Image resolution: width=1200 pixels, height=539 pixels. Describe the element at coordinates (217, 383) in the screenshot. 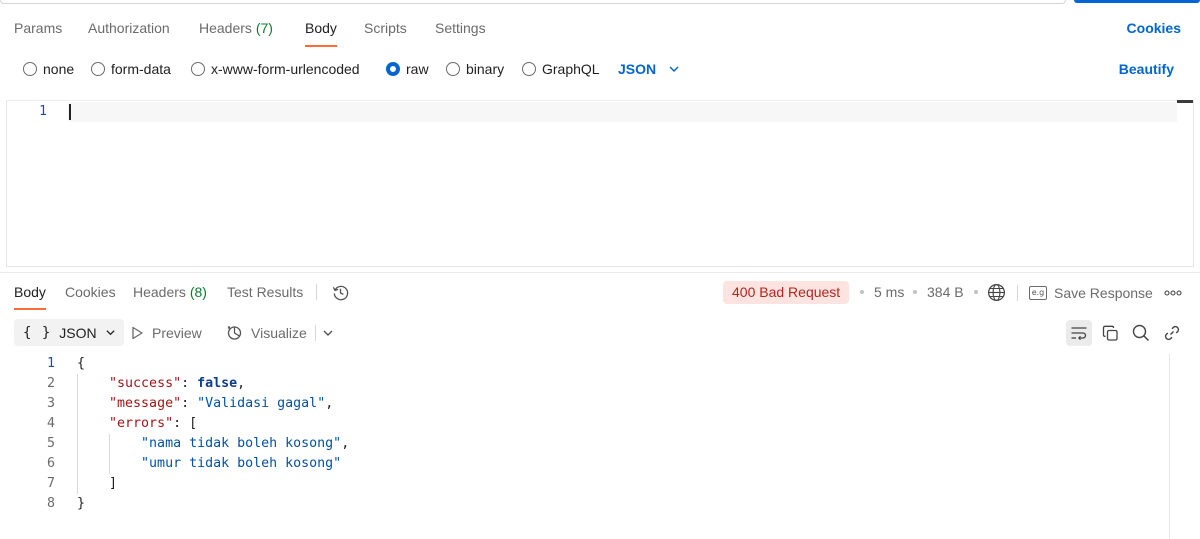

I see `json-value: false` at that location.